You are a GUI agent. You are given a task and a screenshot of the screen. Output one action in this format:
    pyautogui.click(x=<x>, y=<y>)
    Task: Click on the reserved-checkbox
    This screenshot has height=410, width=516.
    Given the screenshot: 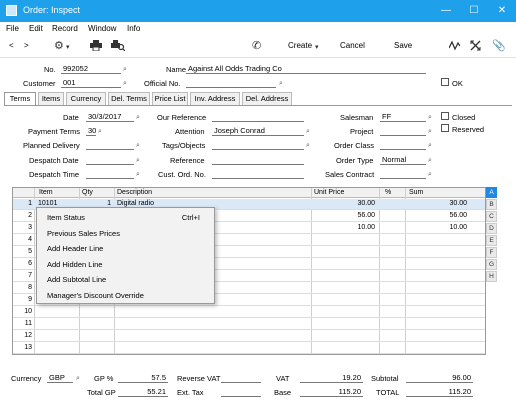 What is the action you would take?
    pyautogui.click(x=445, y=128)
    